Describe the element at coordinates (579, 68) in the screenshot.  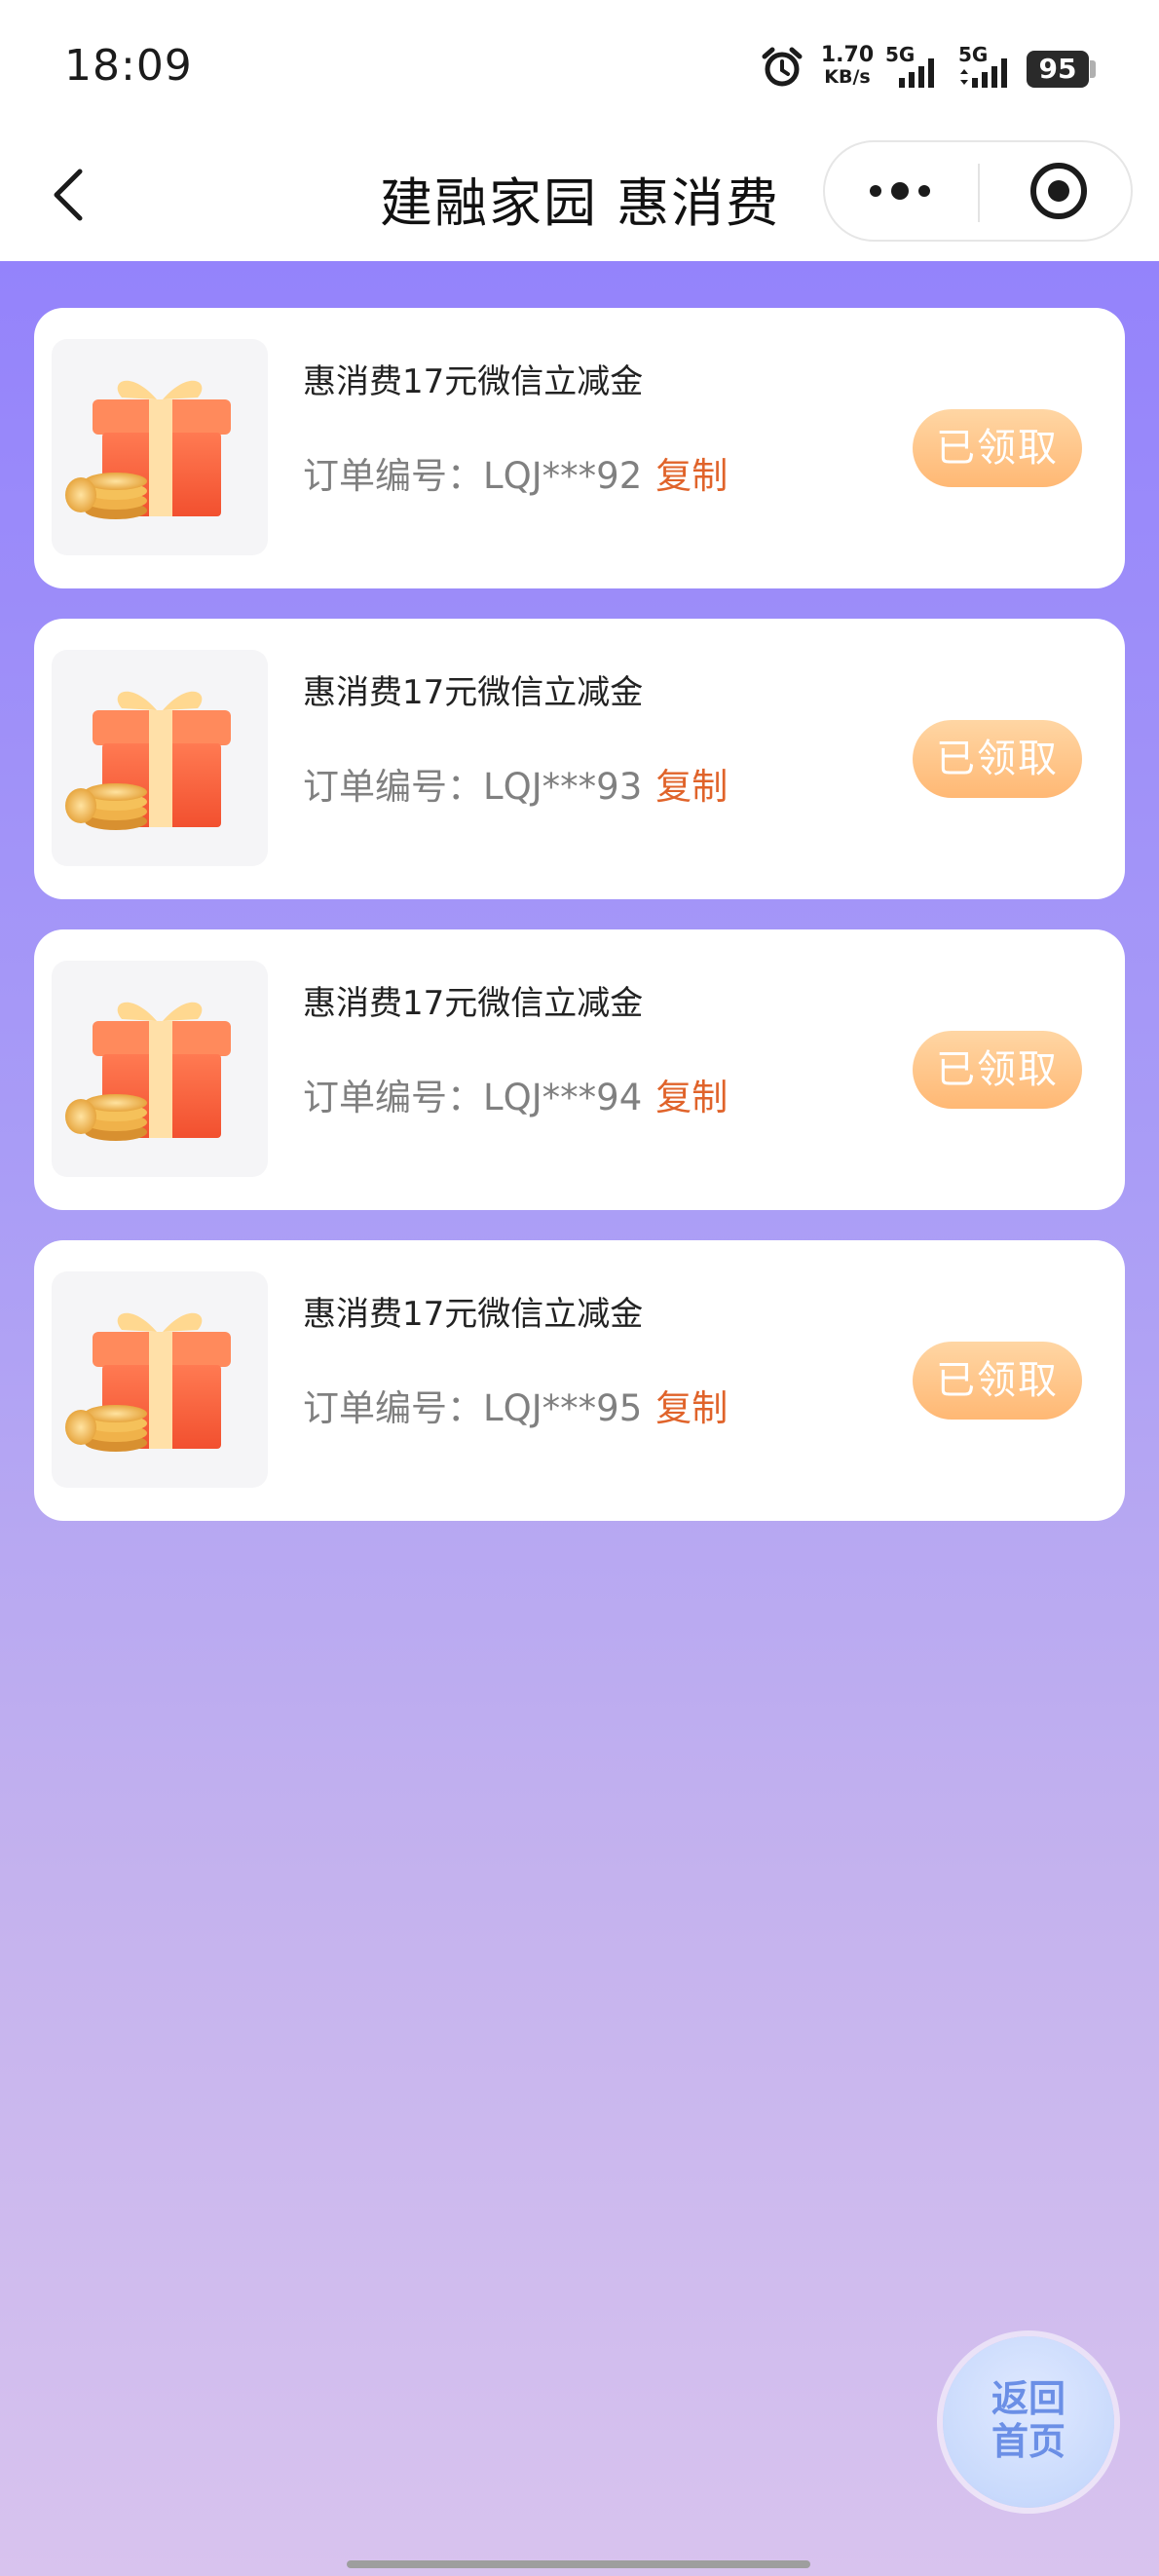
I see `status-bar: 18:09 1.70 KB/s 5G 5G 95` at that location.